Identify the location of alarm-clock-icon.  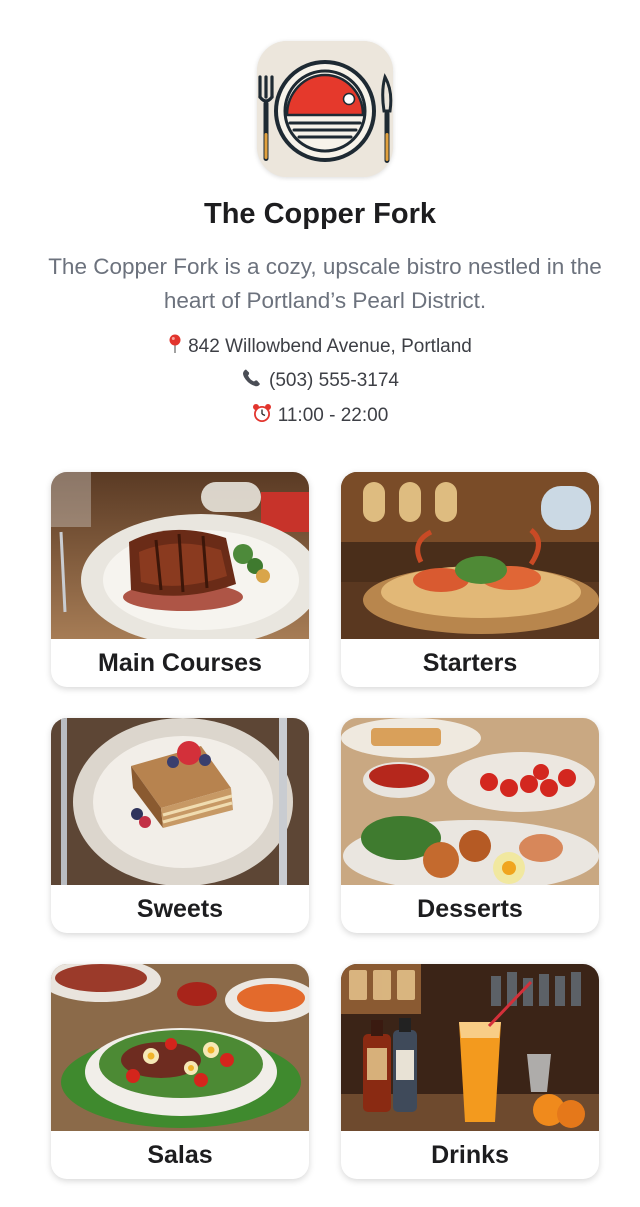
(262, 416).